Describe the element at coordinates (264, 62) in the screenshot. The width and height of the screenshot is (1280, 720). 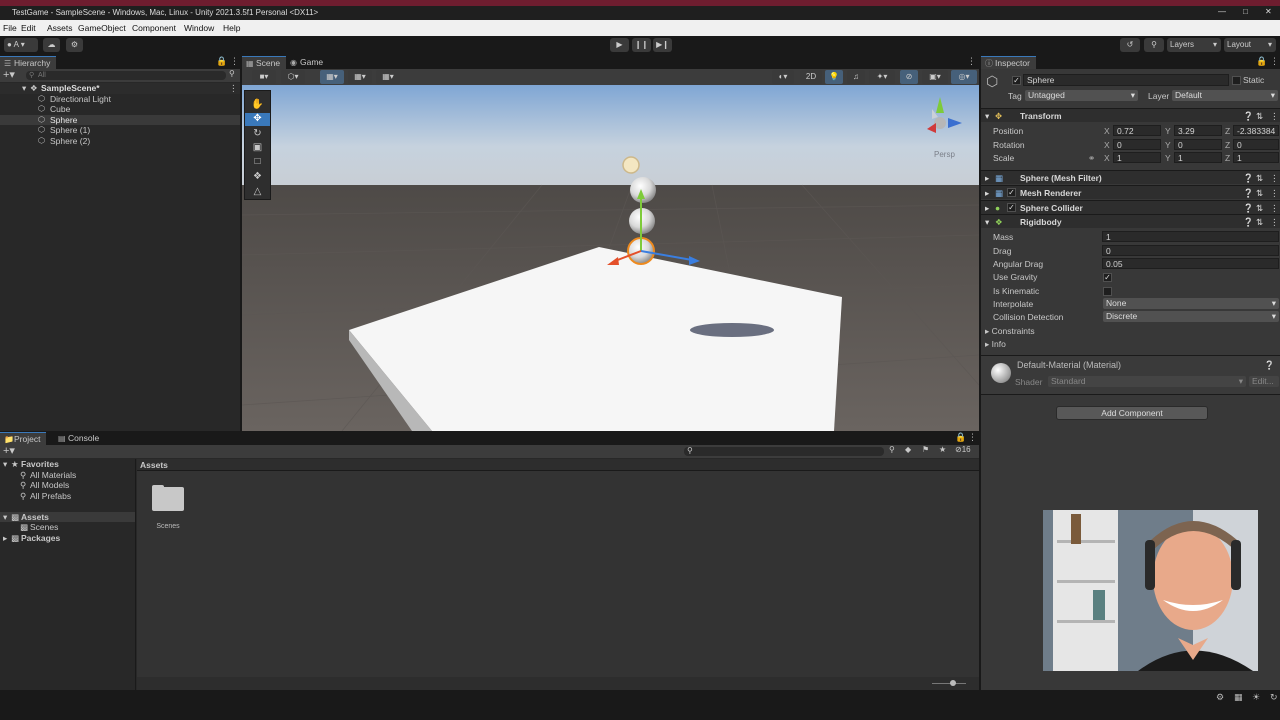
I see `tab-scene: ▦ Scene` at that location.